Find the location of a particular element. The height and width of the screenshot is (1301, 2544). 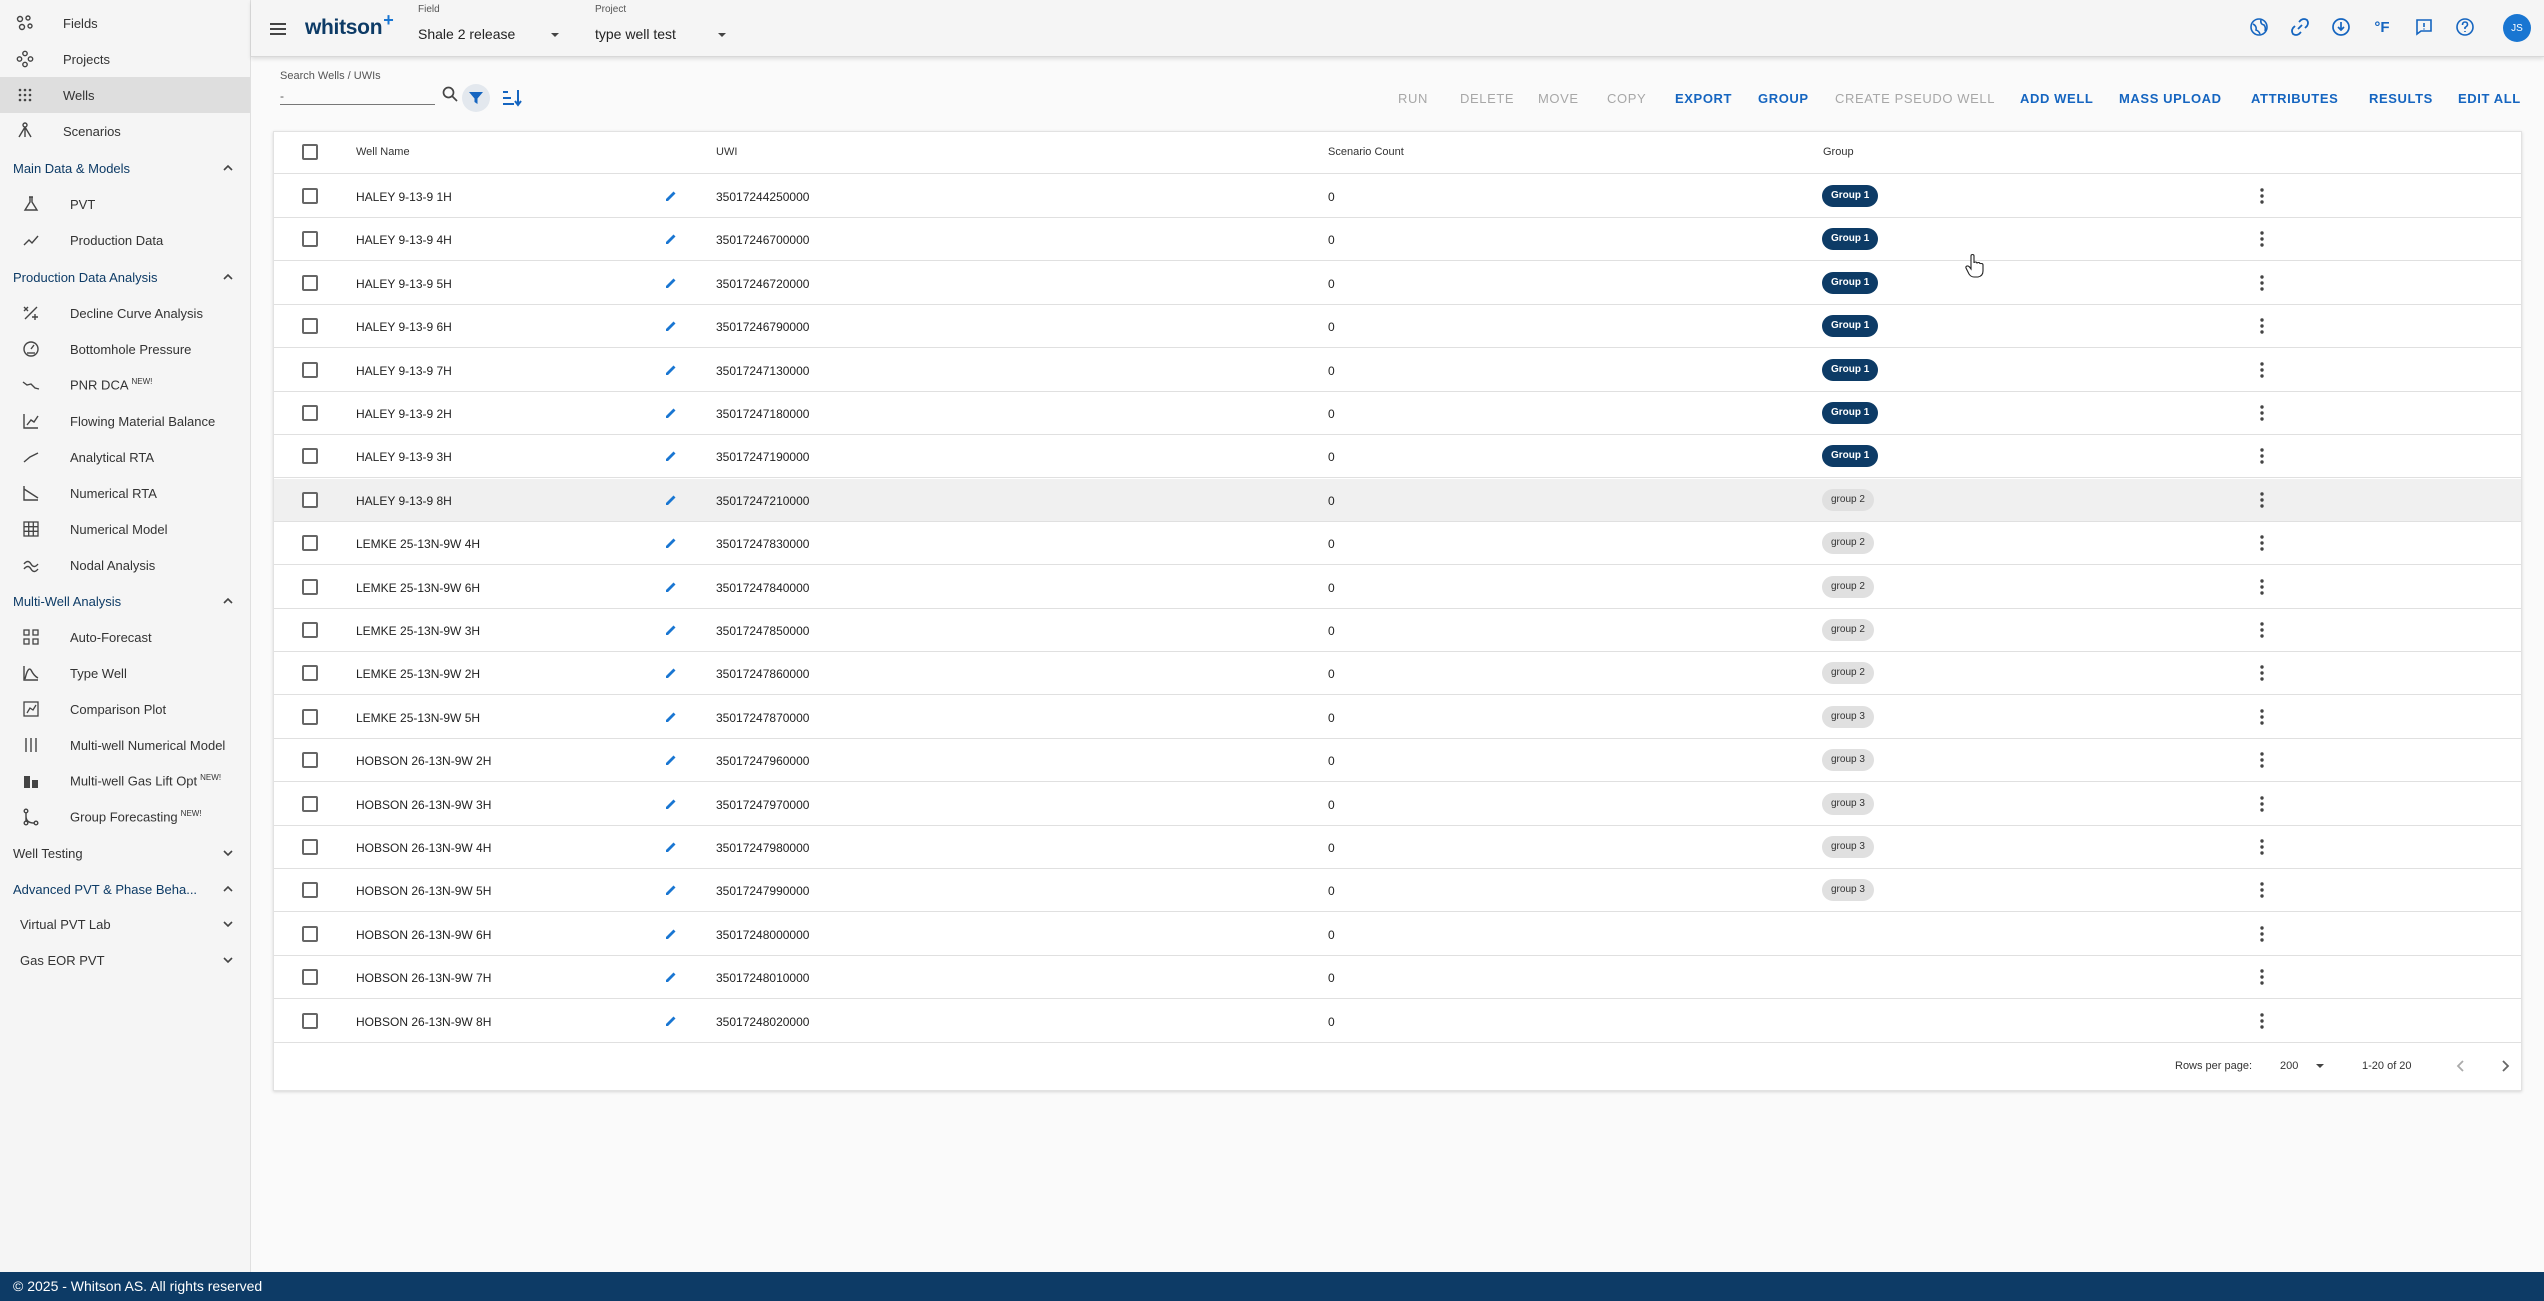

select-all-checkbox is located at coordinates (310, 152).